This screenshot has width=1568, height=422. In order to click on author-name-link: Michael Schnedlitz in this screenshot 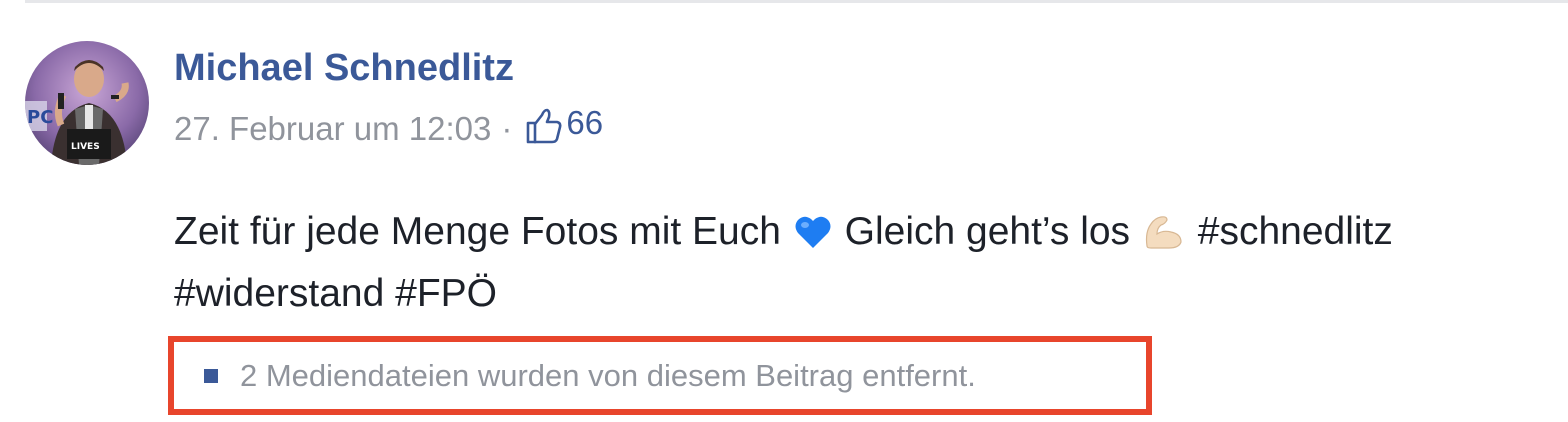, I will do `click(344, 68)`.